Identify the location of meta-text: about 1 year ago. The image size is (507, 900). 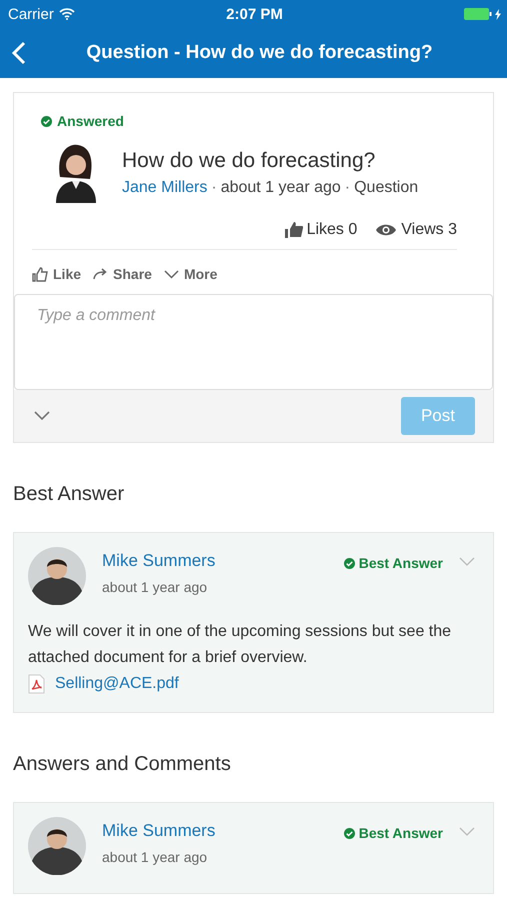
(280, 187).